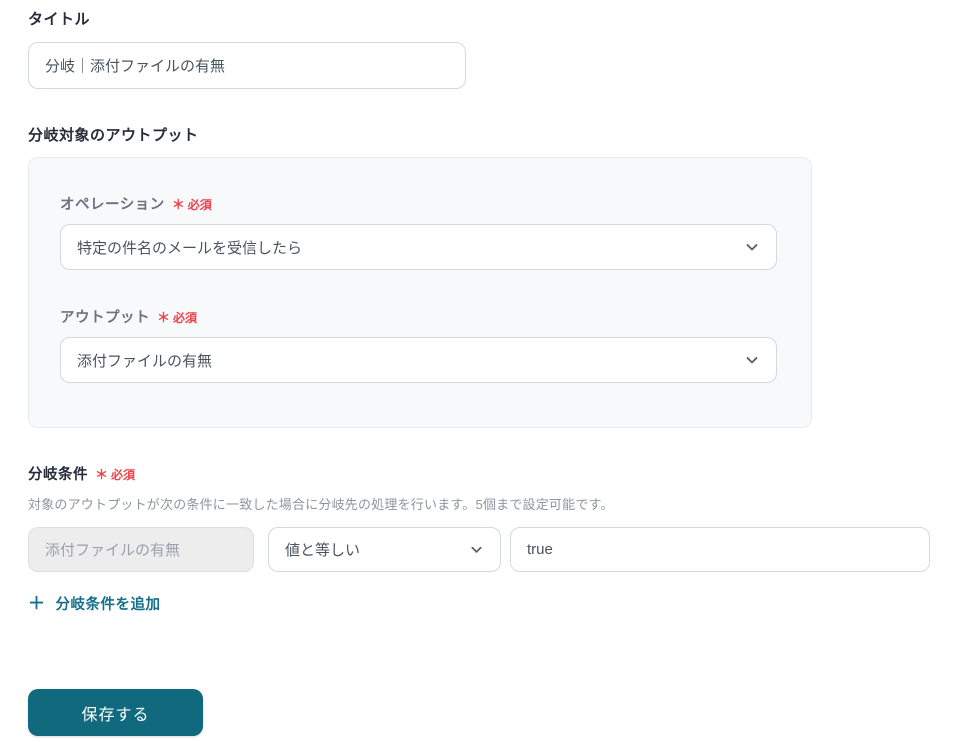 This screenshot has height=742, width=975. I want to click on output-select: 添付ファイルの有無, so click(418, 360).